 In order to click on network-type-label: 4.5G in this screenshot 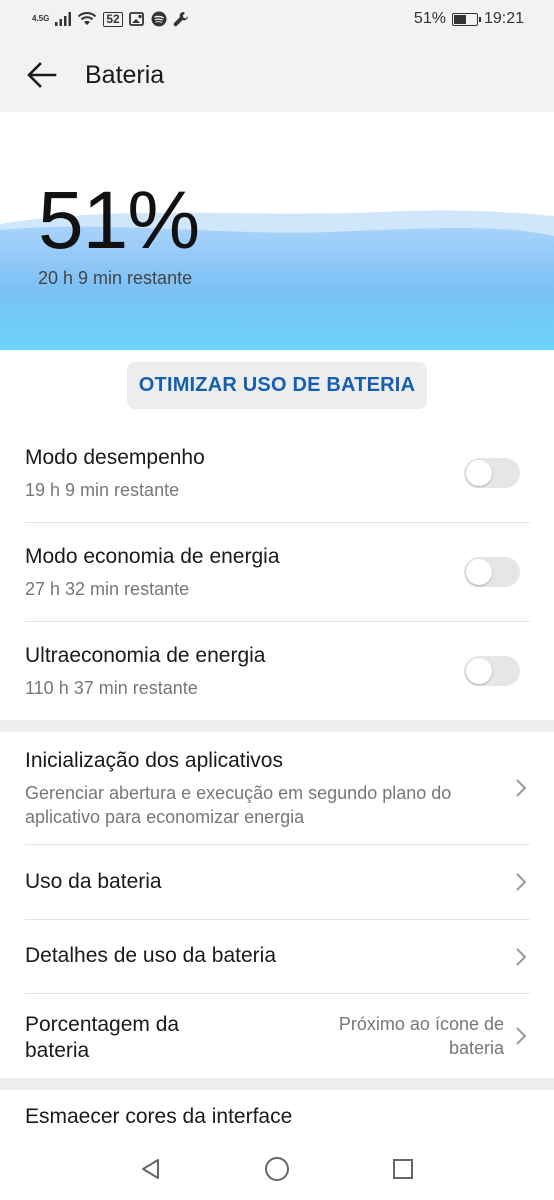, I will do `click(41, 18)`.